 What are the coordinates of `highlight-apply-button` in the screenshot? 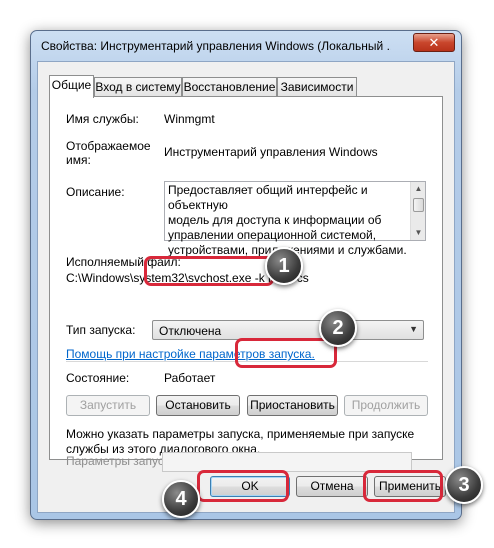 It's located at (403, 486).